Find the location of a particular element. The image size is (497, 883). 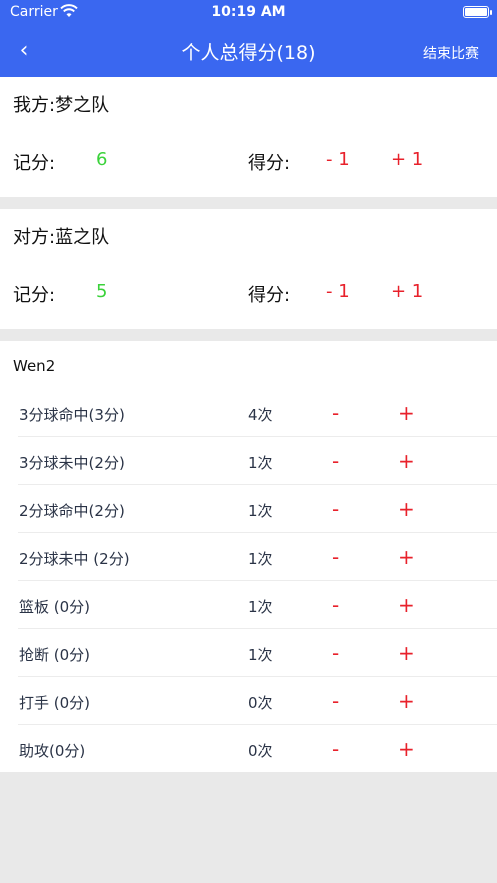

away-plus-one-button: + 1 is located at coordinates (407, 291).